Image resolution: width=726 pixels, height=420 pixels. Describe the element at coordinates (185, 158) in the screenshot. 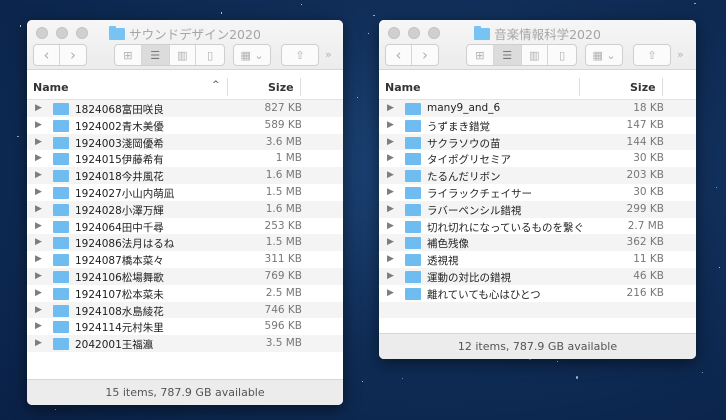

I see `folder-row: ▶ 1924015伊藤希有 1 MB` at that location.